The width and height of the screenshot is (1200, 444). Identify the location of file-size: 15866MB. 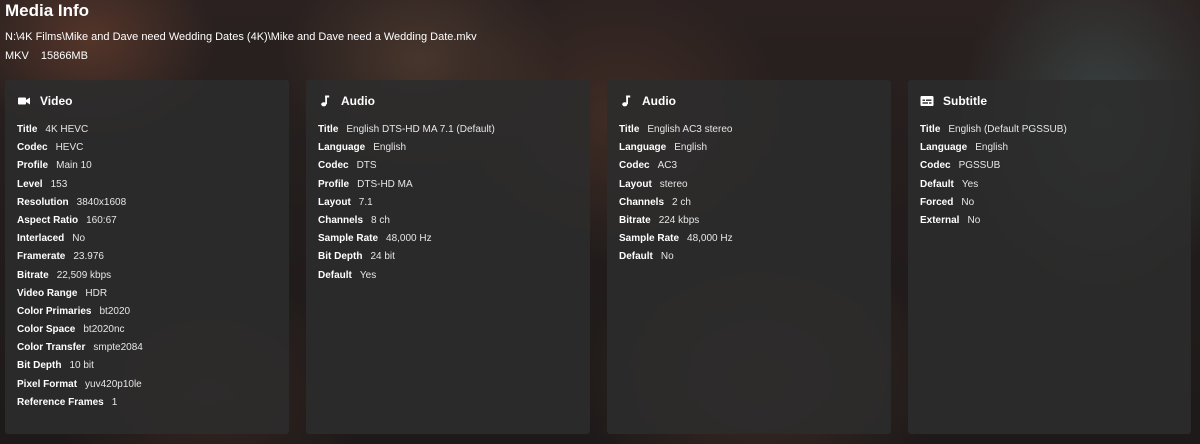
(64, 56).